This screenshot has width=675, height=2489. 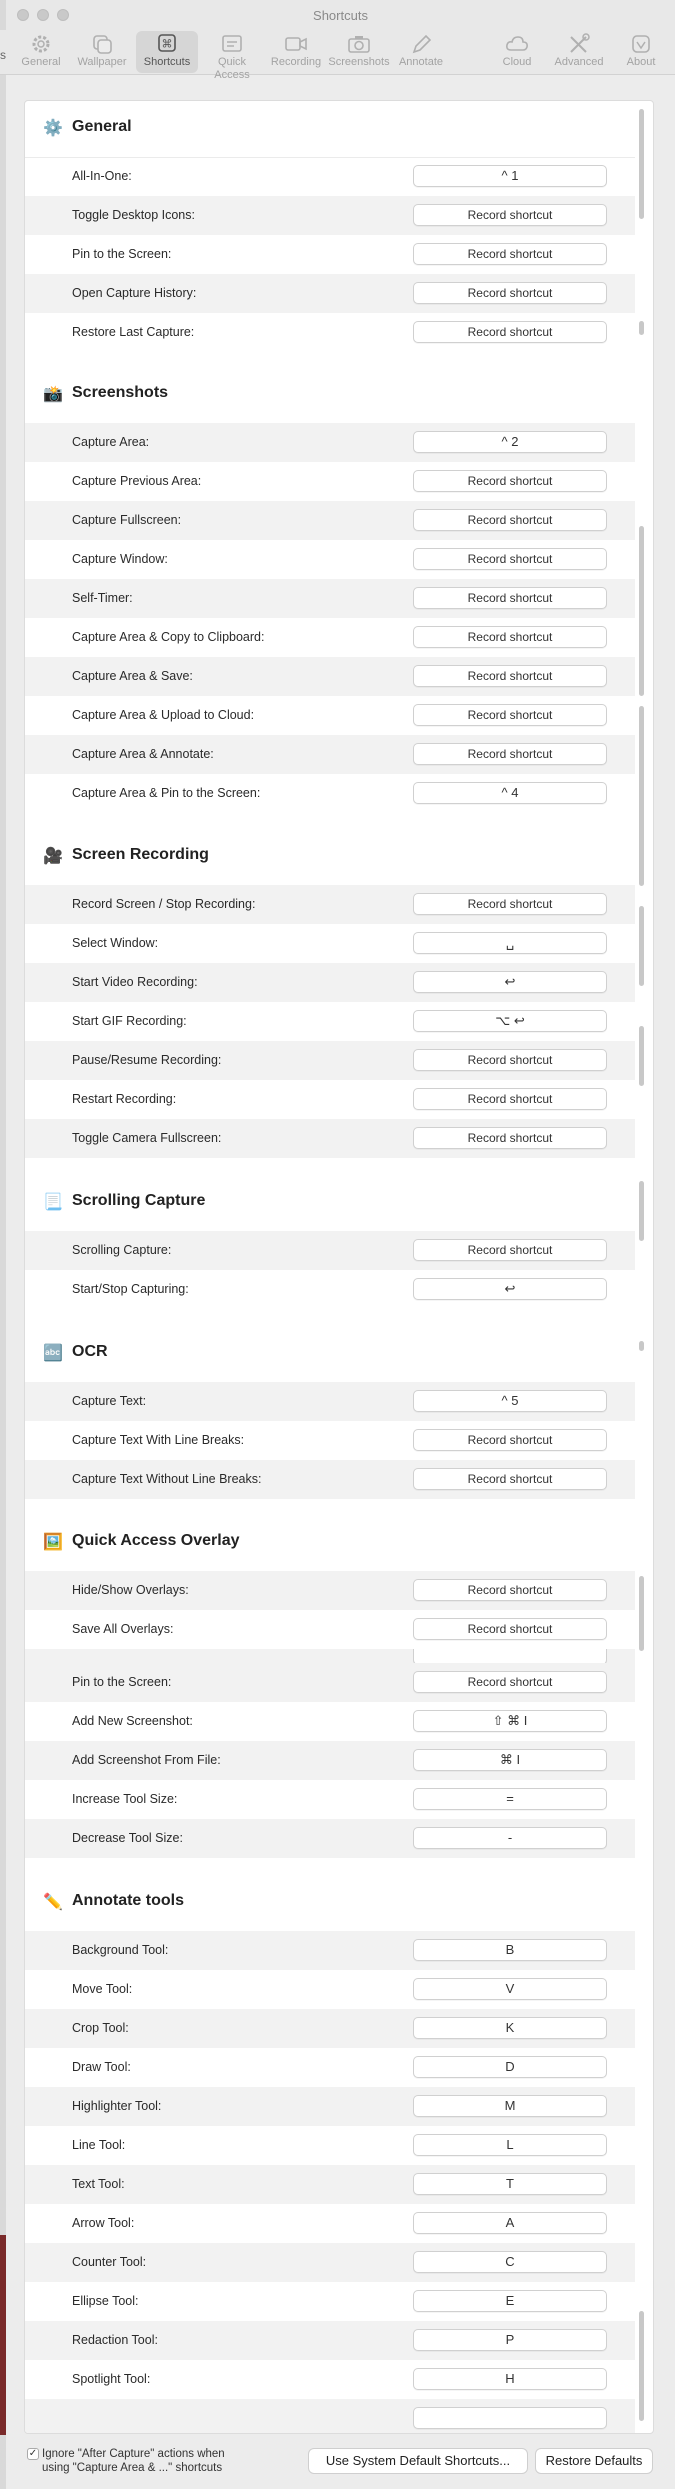 What do you see at coordinates (359, 52) in the screenshot?
I see `tab-screenshots: Screenshots` at bounding box center [359, 52].